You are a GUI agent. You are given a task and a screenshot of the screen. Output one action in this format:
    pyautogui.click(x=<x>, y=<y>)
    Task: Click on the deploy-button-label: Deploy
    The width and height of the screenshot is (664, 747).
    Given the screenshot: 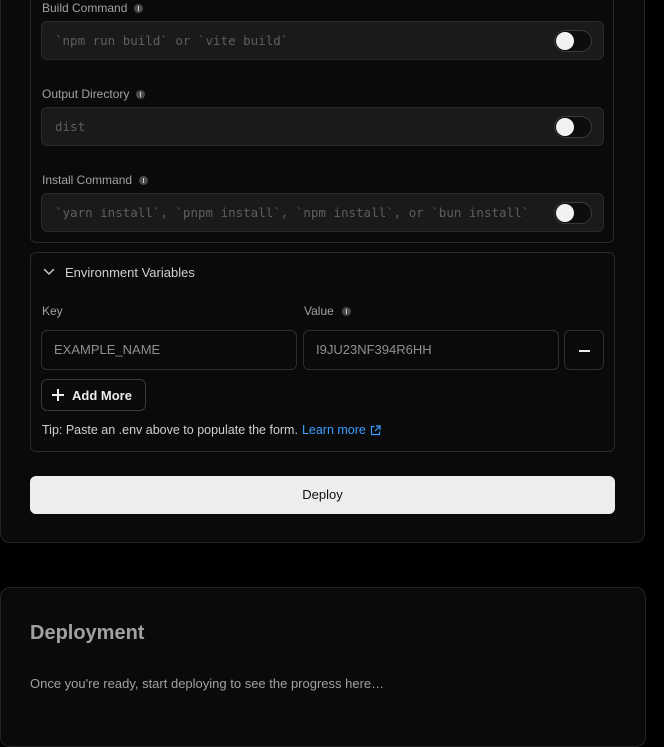 What is the action you would take?
    pyautogui.click(x=322, y=494)
    